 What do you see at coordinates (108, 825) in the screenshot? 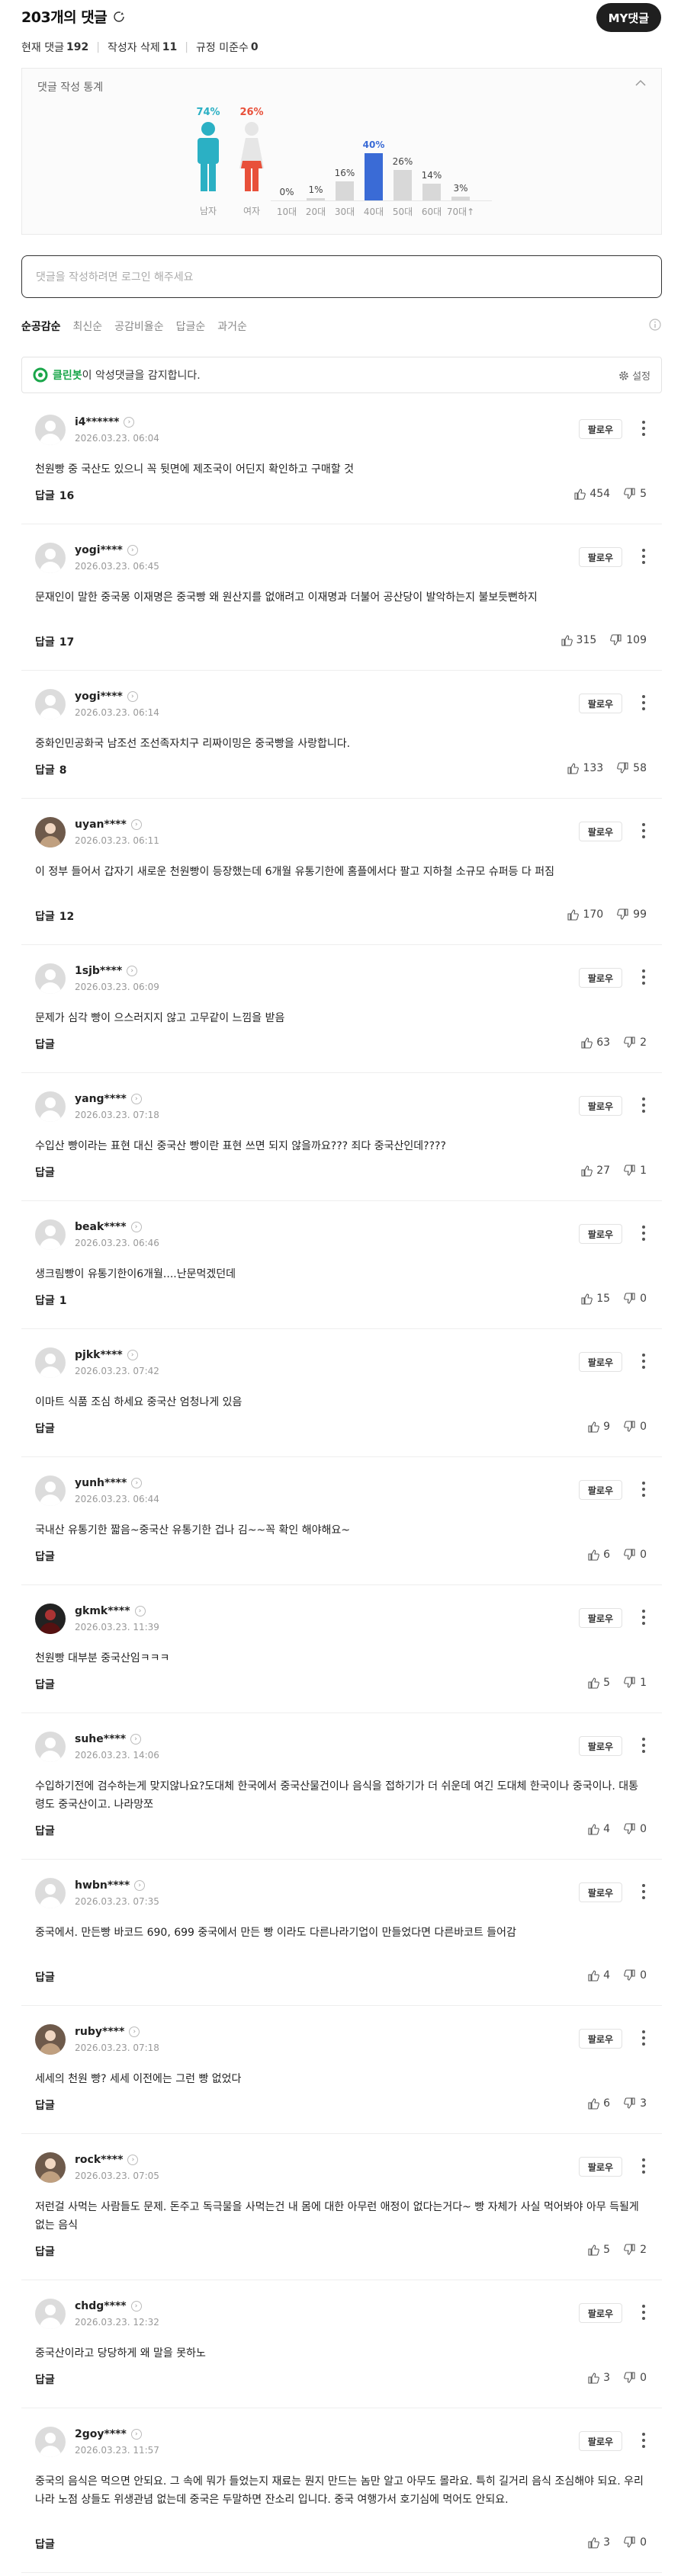
I see `comment-author: uyan**** ›` at bounding box center [108, 825].